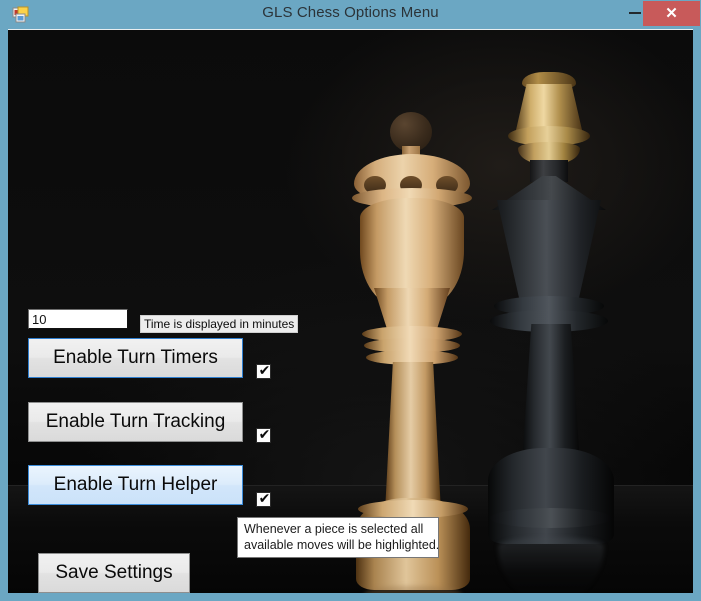 The width and height of the screenshot is (701, 601). What do you see at coordinates (342, 545) in the screenshot?
I see `tooltip-line-2: available moves will be highlighted.` at bounding box center [342, 545].